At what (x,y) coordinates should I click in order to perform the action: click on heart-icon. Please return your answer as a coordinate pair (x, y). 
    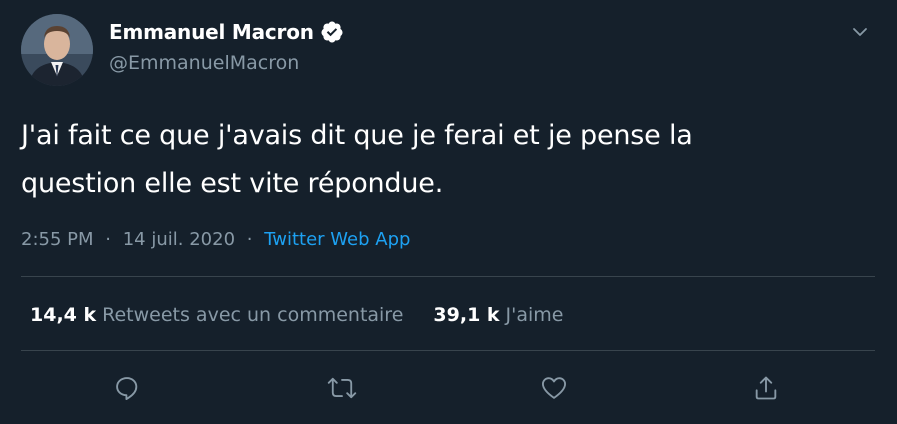
    Looking at the image, I should click on (554, 388).